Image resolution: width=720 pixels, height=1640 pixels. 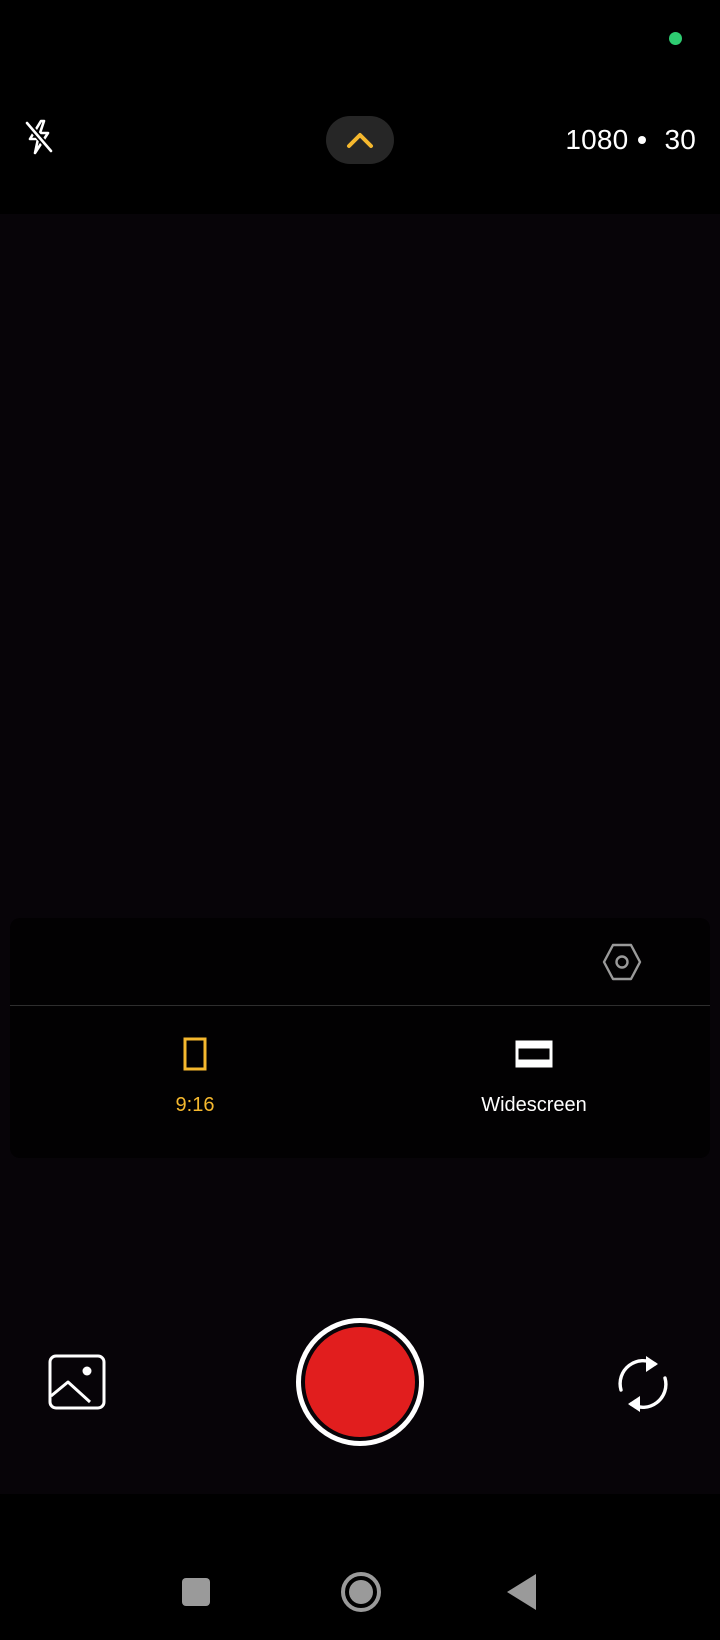 I want to click on widescreen-frame-icon, so click(x=534, y=1054).